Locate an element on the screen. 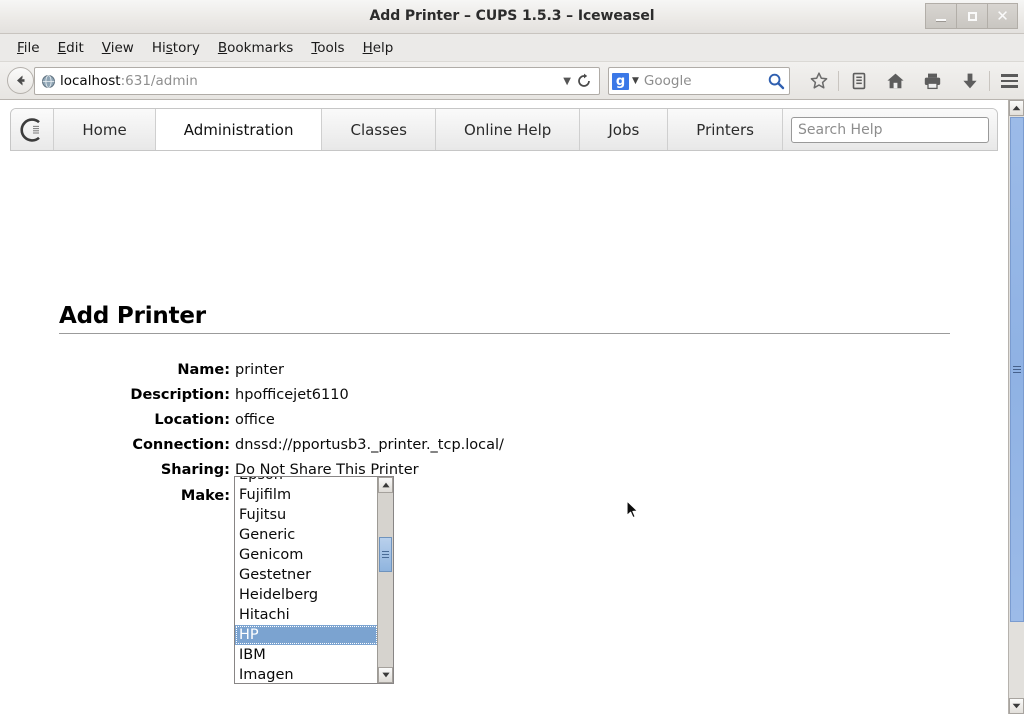 The image size is (1024, 714). cups-logo-icon is located at coordinates (30, 129).